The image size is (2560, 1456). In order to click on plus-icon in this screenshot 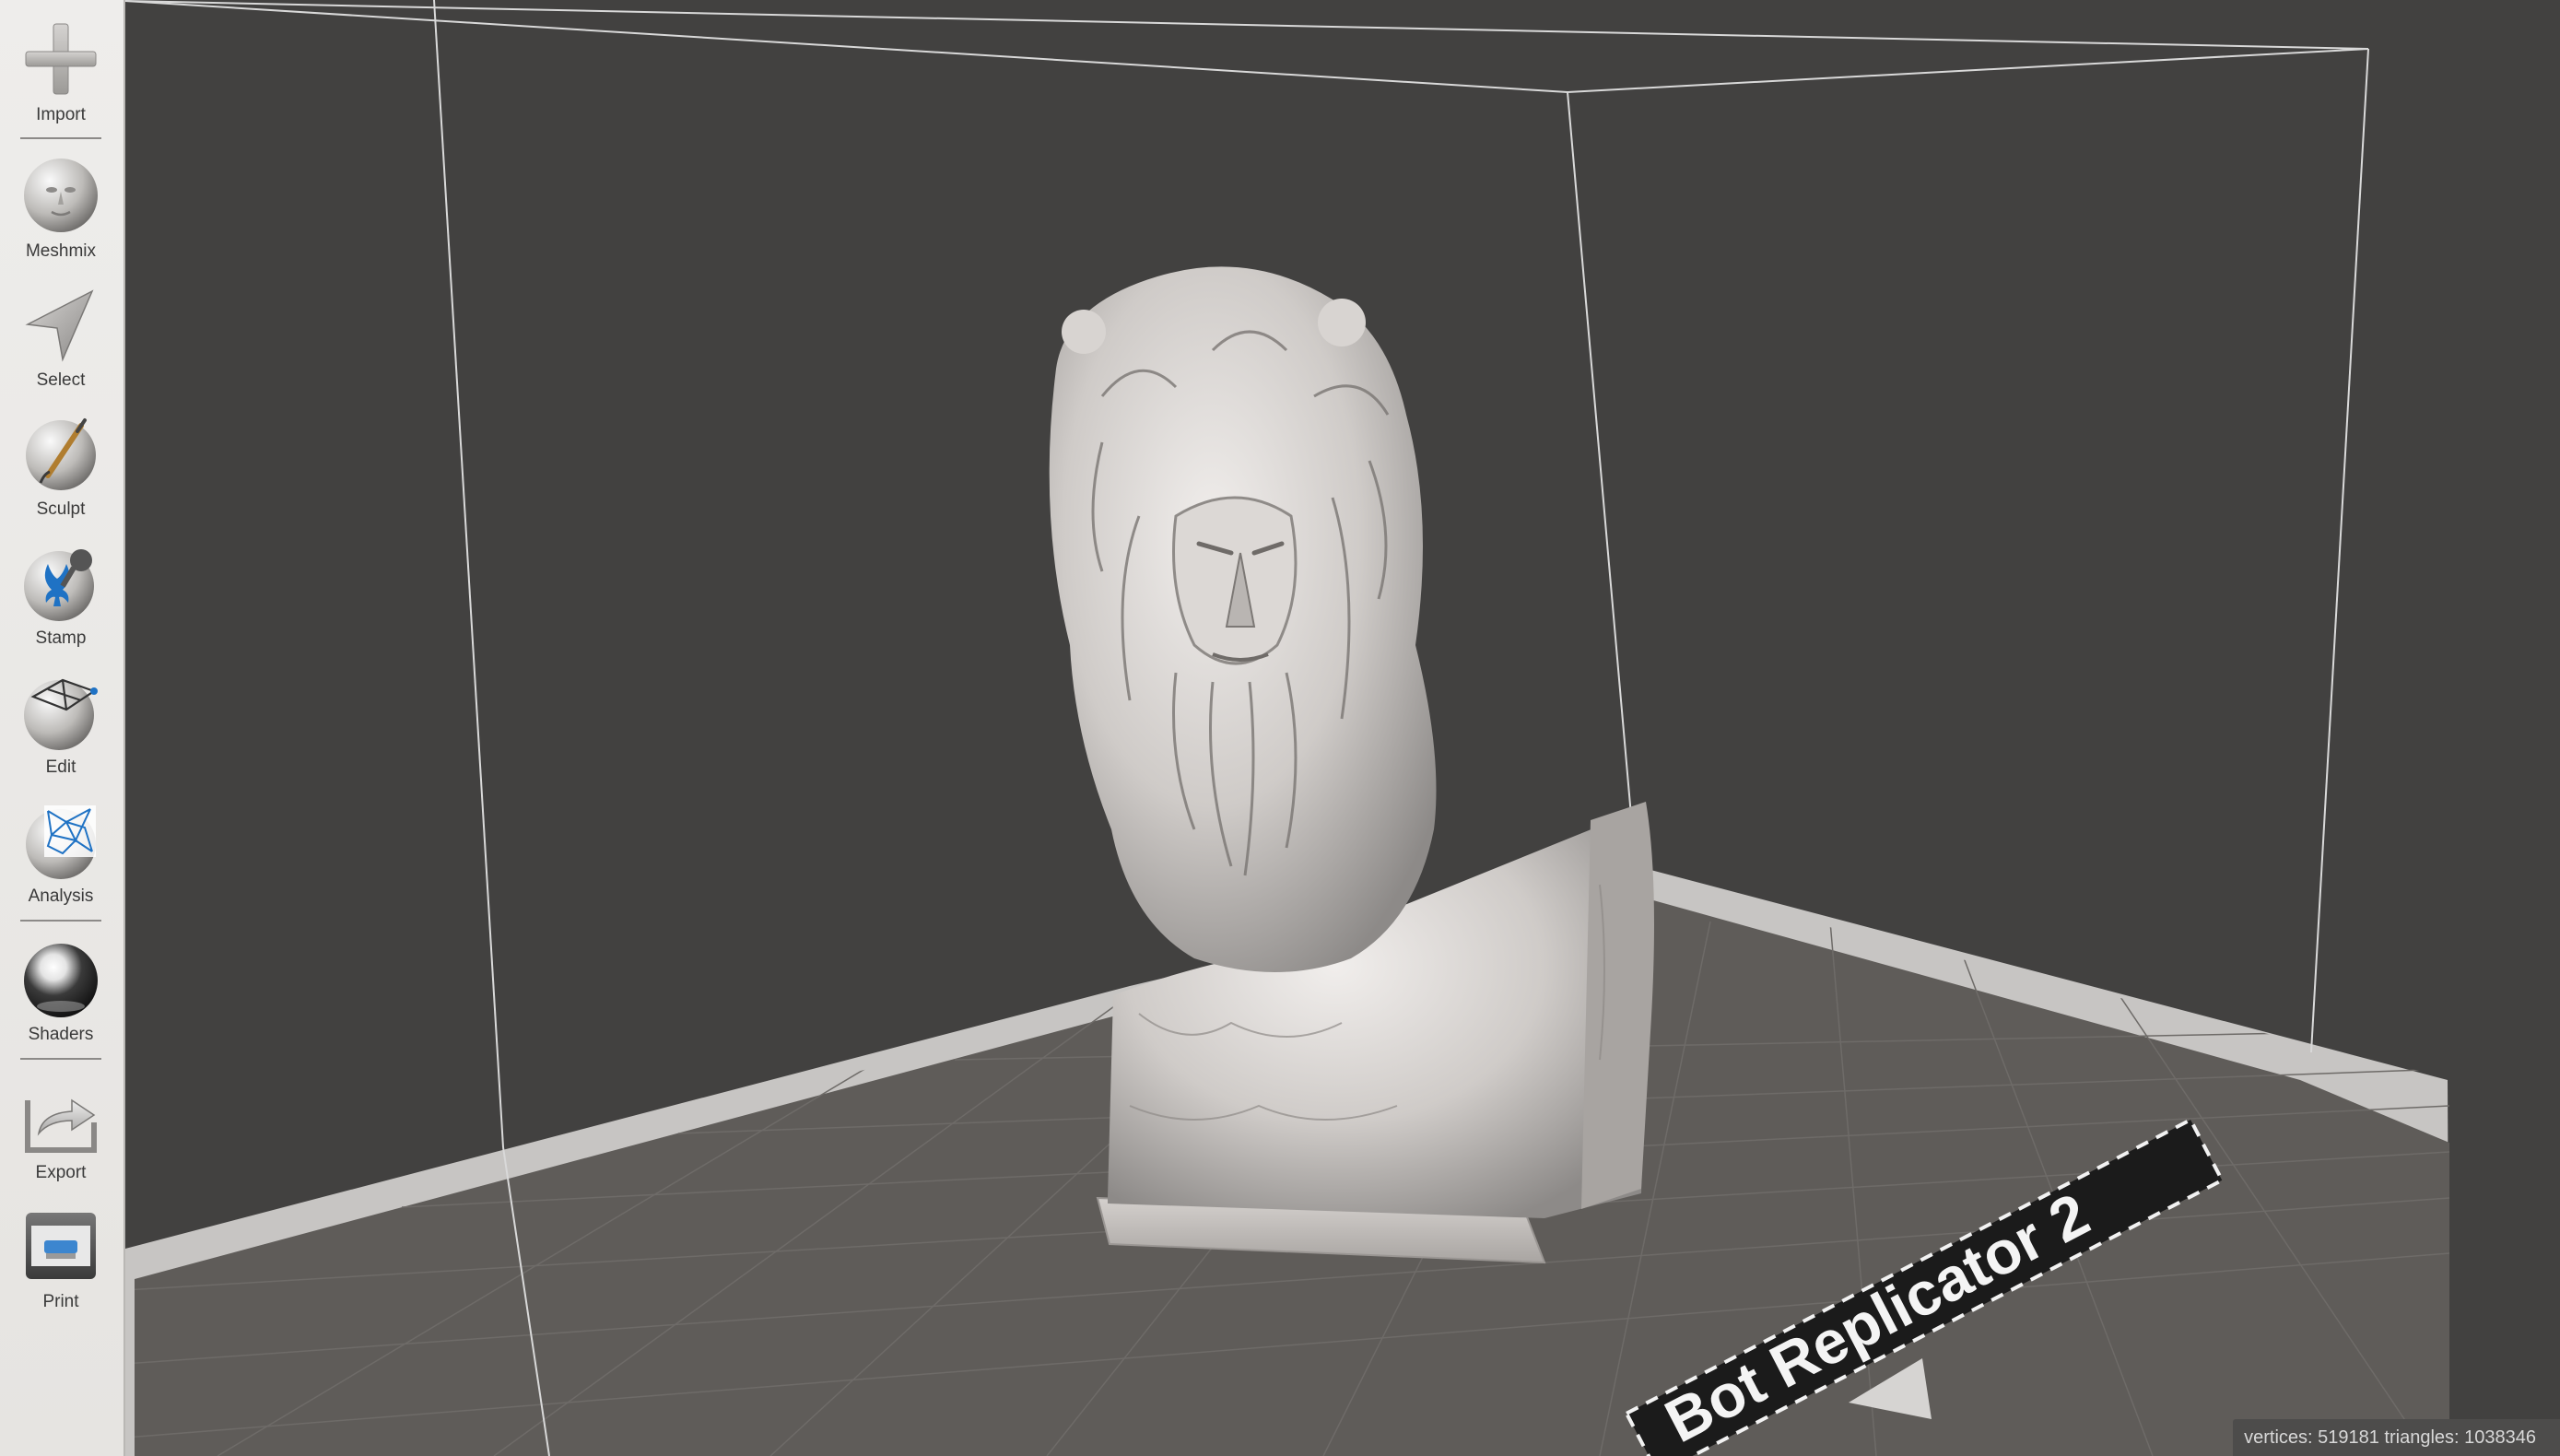, I will do `click(61, 59)`.